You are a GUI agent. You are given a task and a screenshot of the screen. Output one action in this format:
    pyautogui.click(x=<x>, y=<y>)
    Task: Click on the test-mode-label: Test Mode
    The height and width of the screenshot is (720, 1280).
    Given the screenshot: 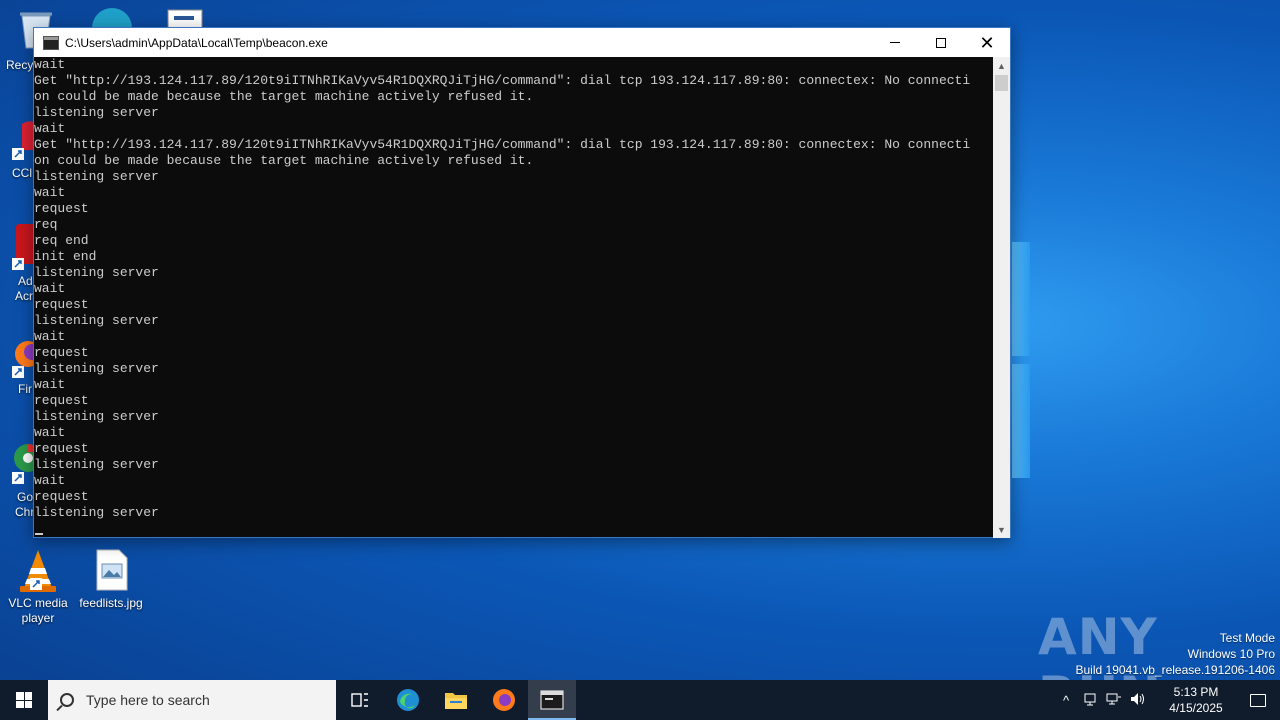 What is the action you would take?
    pyautogui.click(x=1247, y=638)
    